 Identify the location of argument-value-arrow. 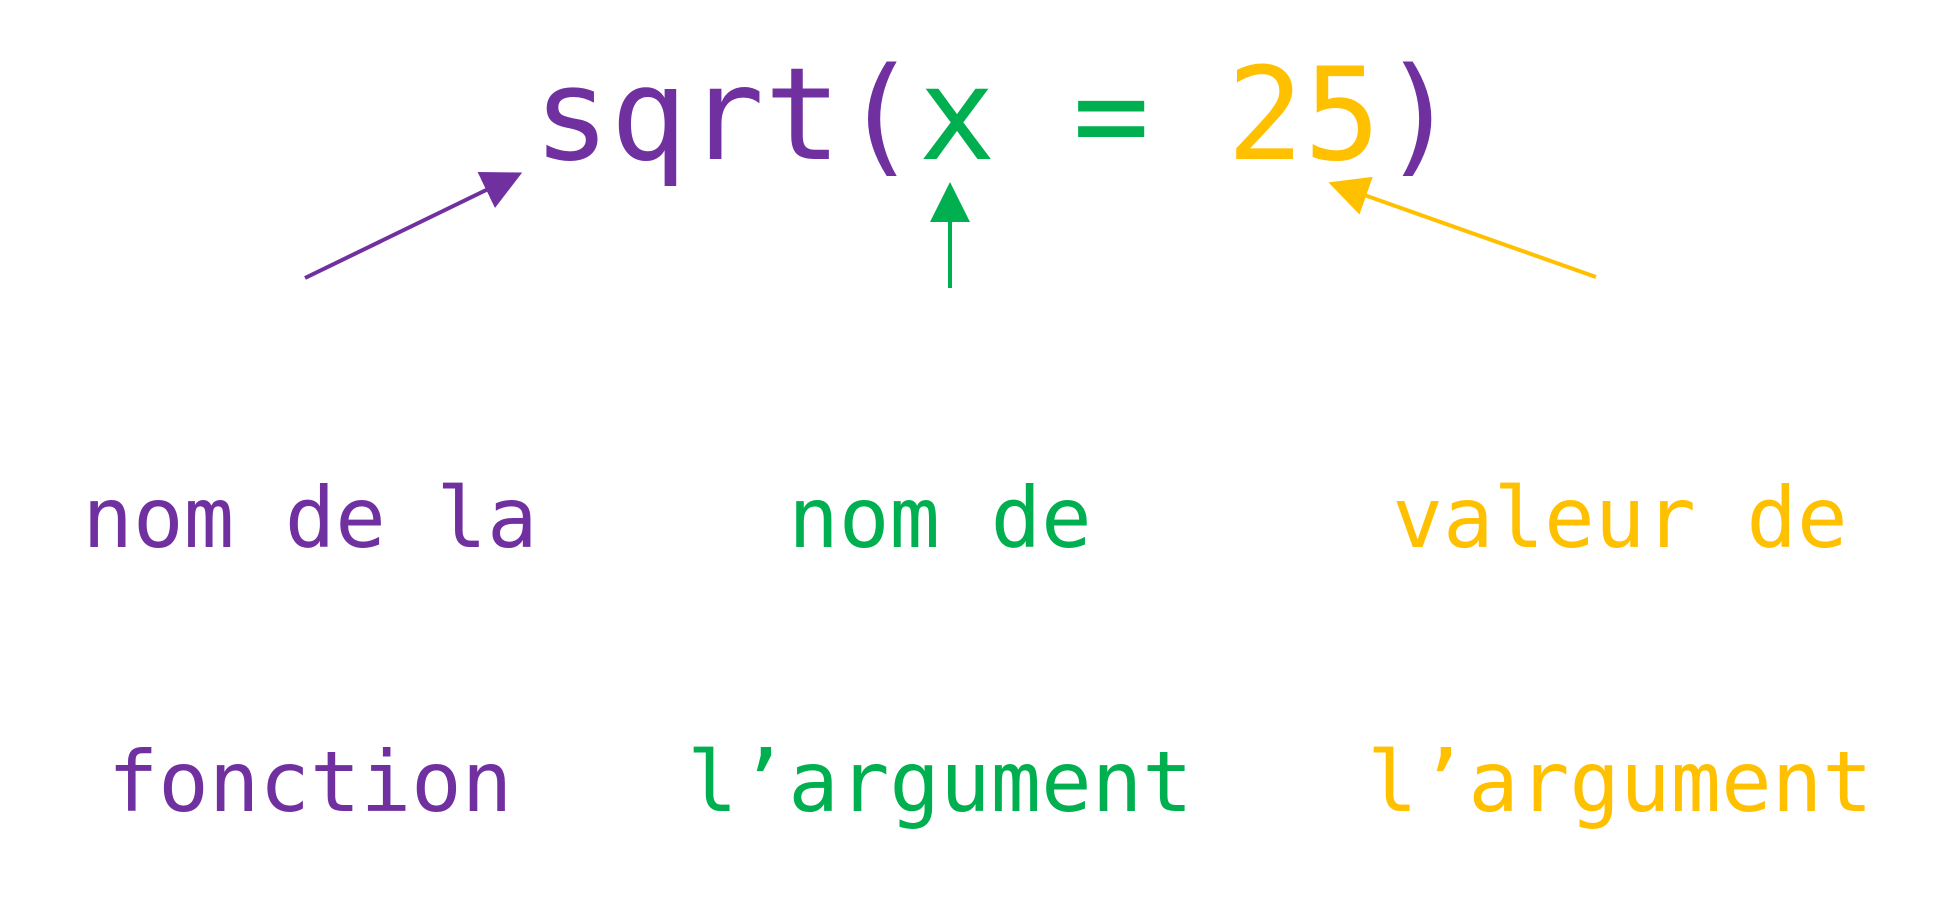
(1462, 227).